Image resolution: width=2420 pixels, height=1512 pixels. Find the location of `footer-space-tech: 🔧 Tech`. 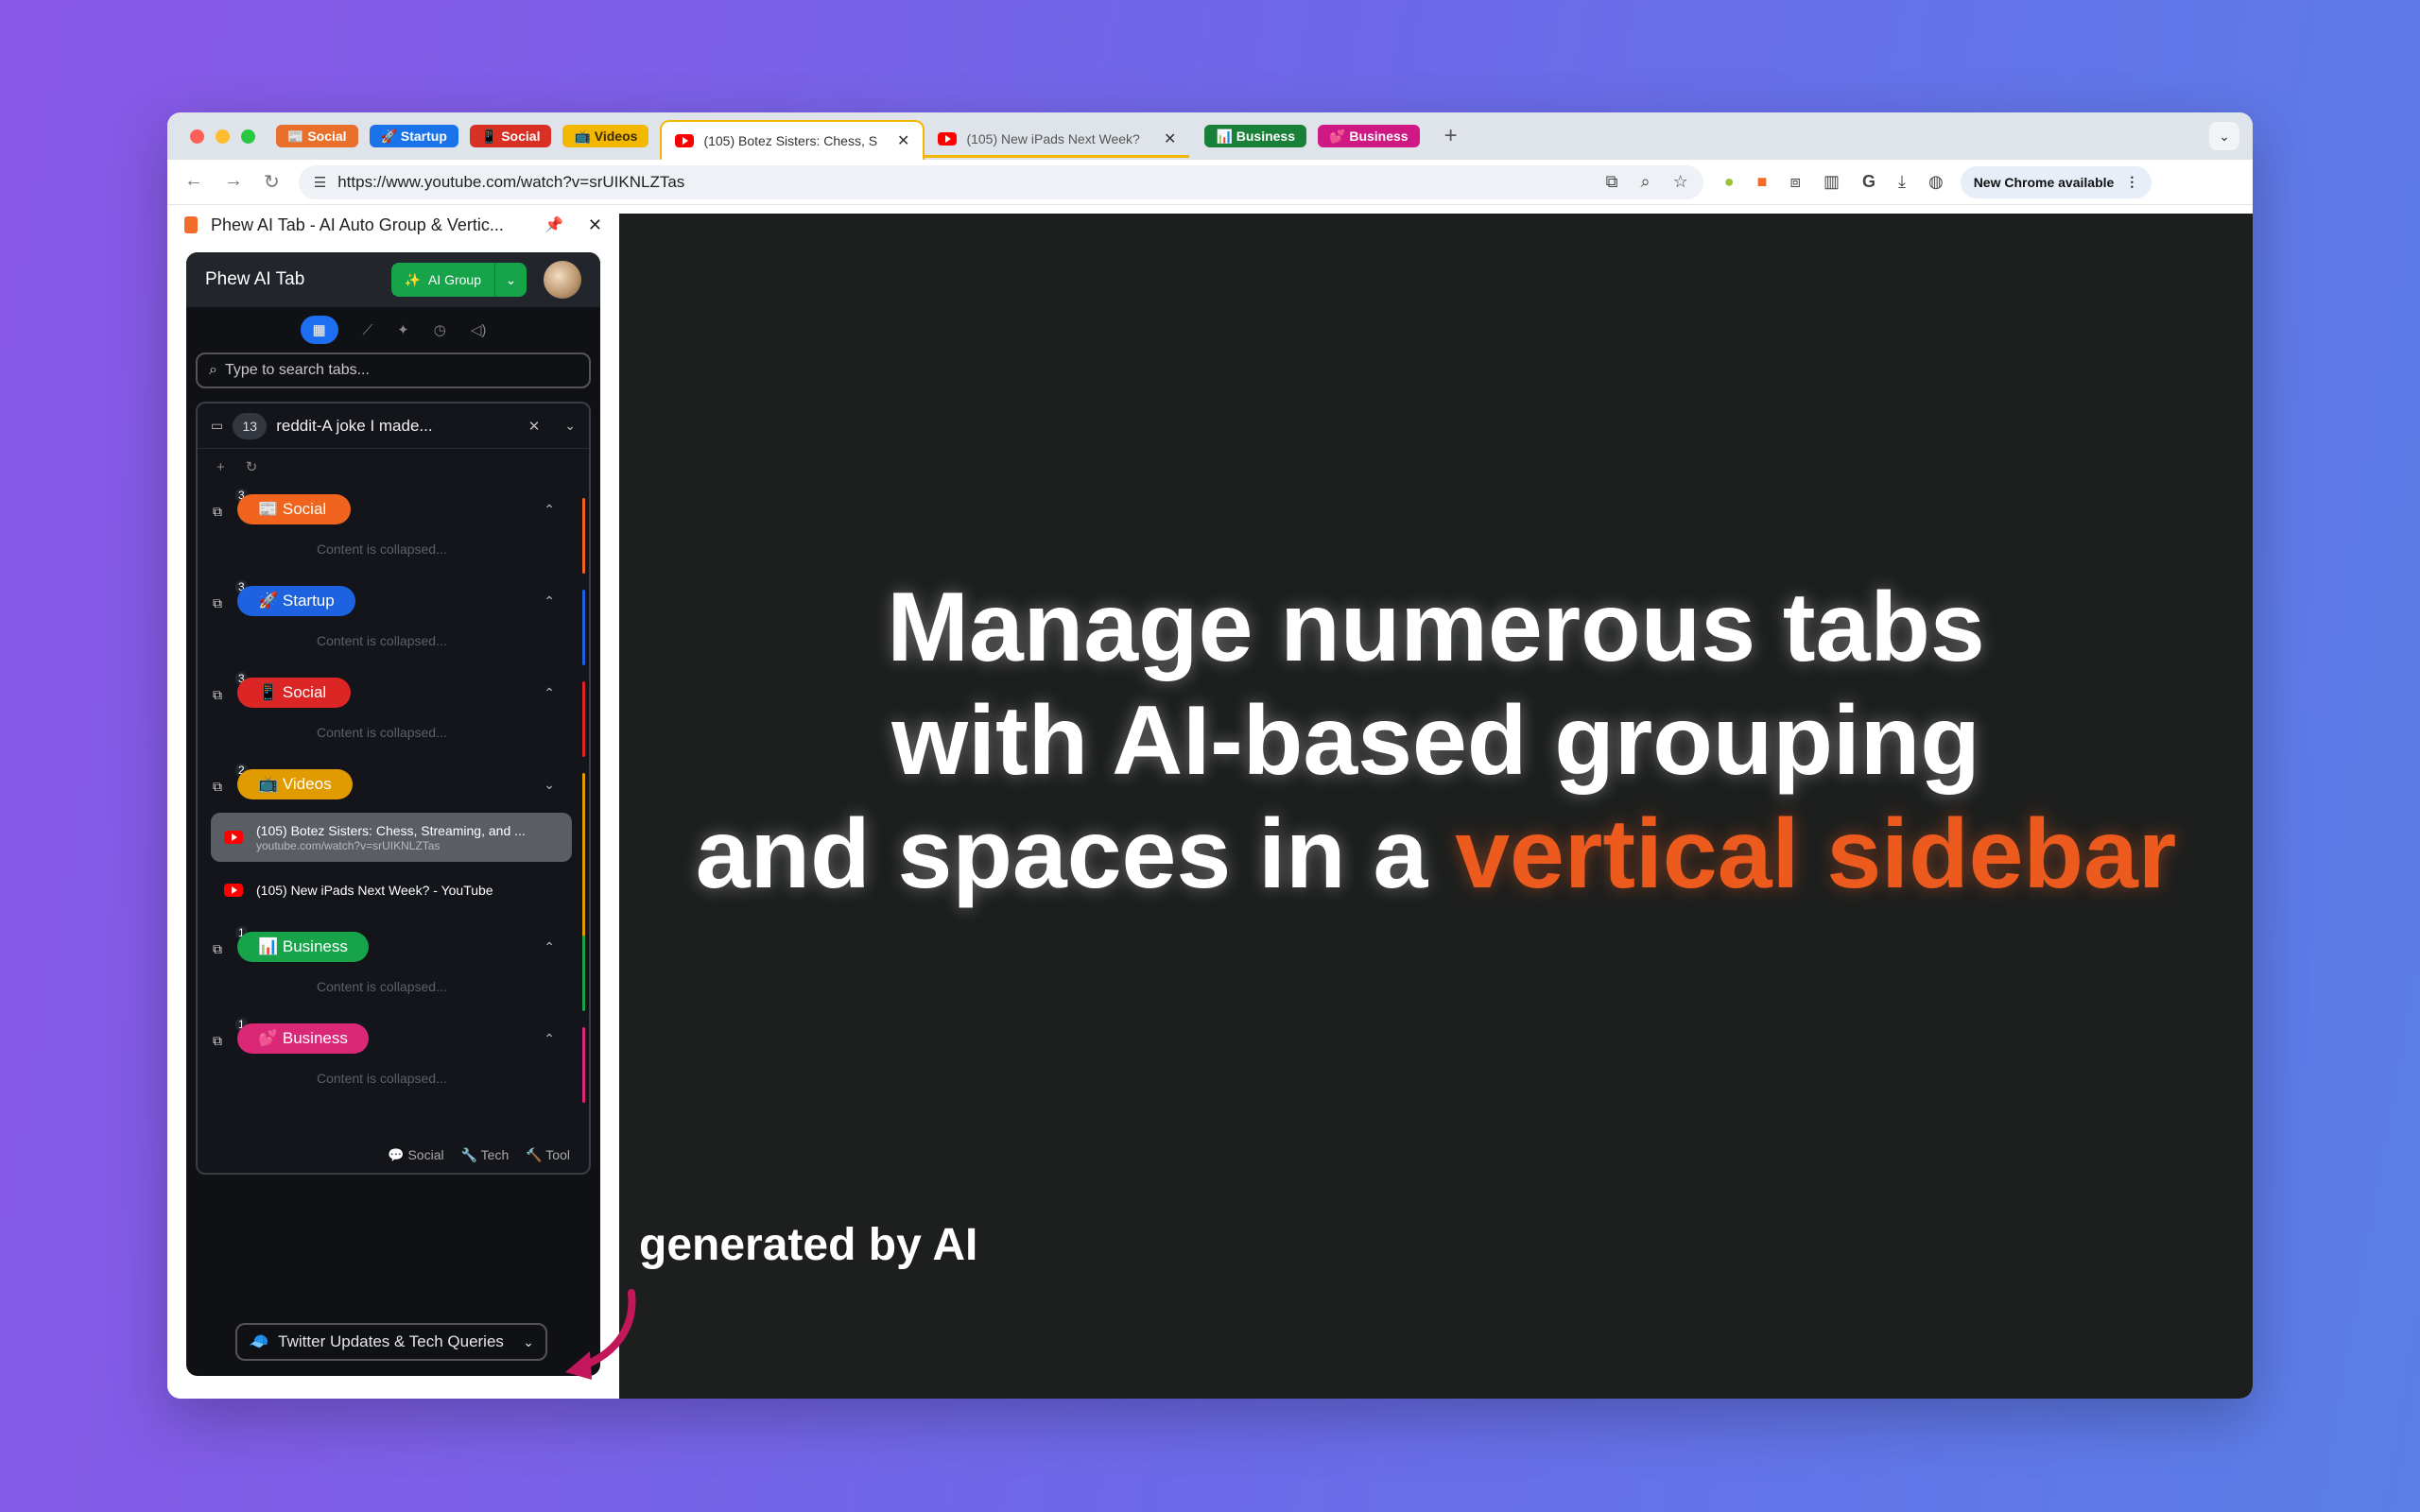

footer-space-tech: 🔧 Tech is located at coordinates (486, 1155).